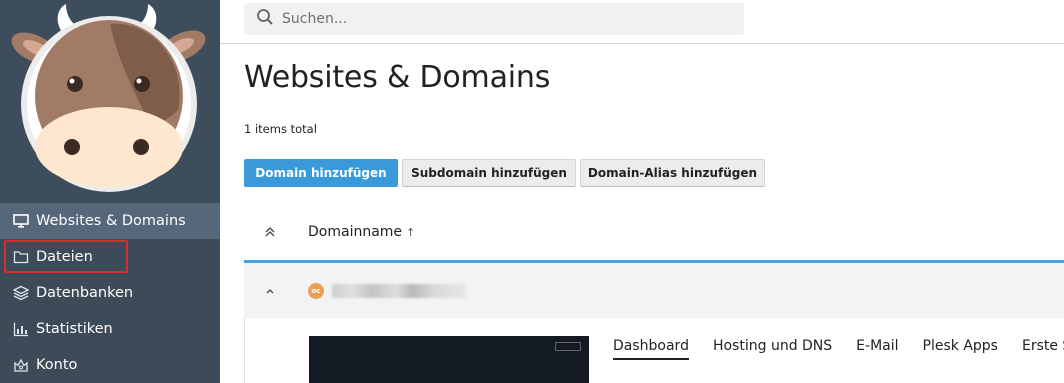 This screenshot has width=1064, height=383. Describe the element at coordinates (321, 173) in the screenshot. I see `add-domain-button: Domain hinzufügen` at that location.